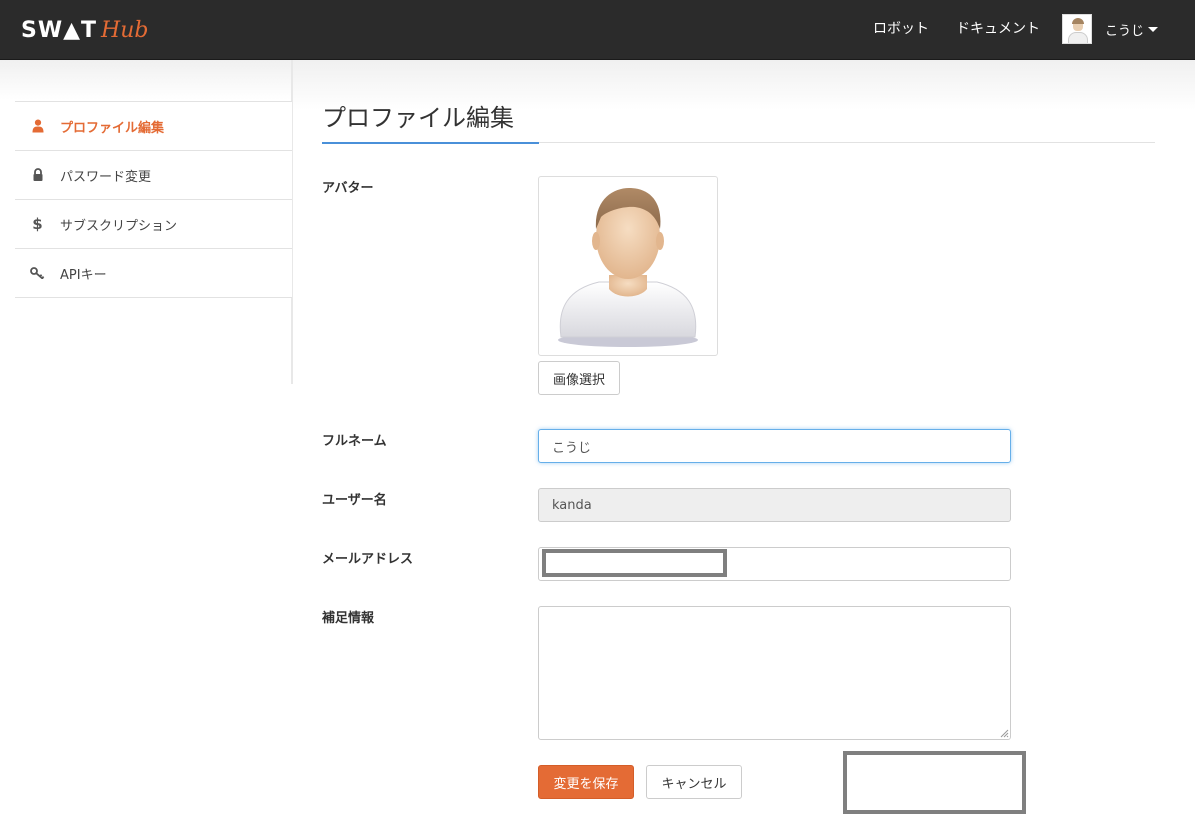 The width and height of the screenshot is (1195, 817). What do you see at coordinates (1077, 29) in the screenshot?
I see `avatar` at bounding box center [1077, 29].